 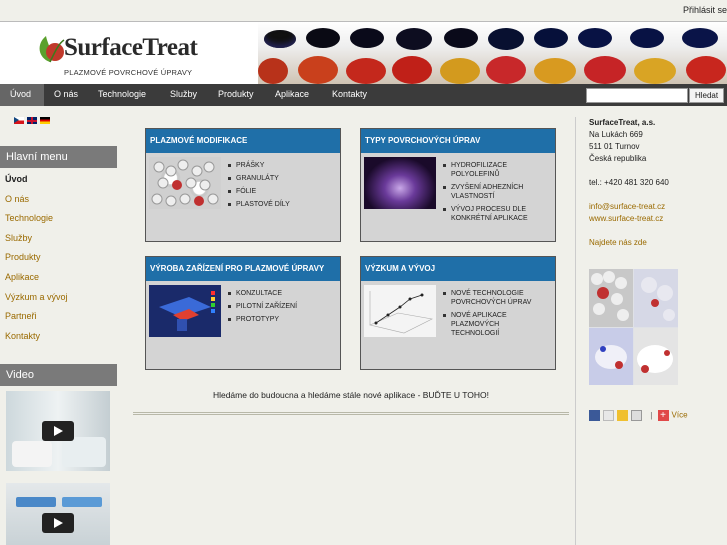 I want to click on list-item: PILOTNÍ ZAŘÍZENÍ, so click(x=281, y=306).